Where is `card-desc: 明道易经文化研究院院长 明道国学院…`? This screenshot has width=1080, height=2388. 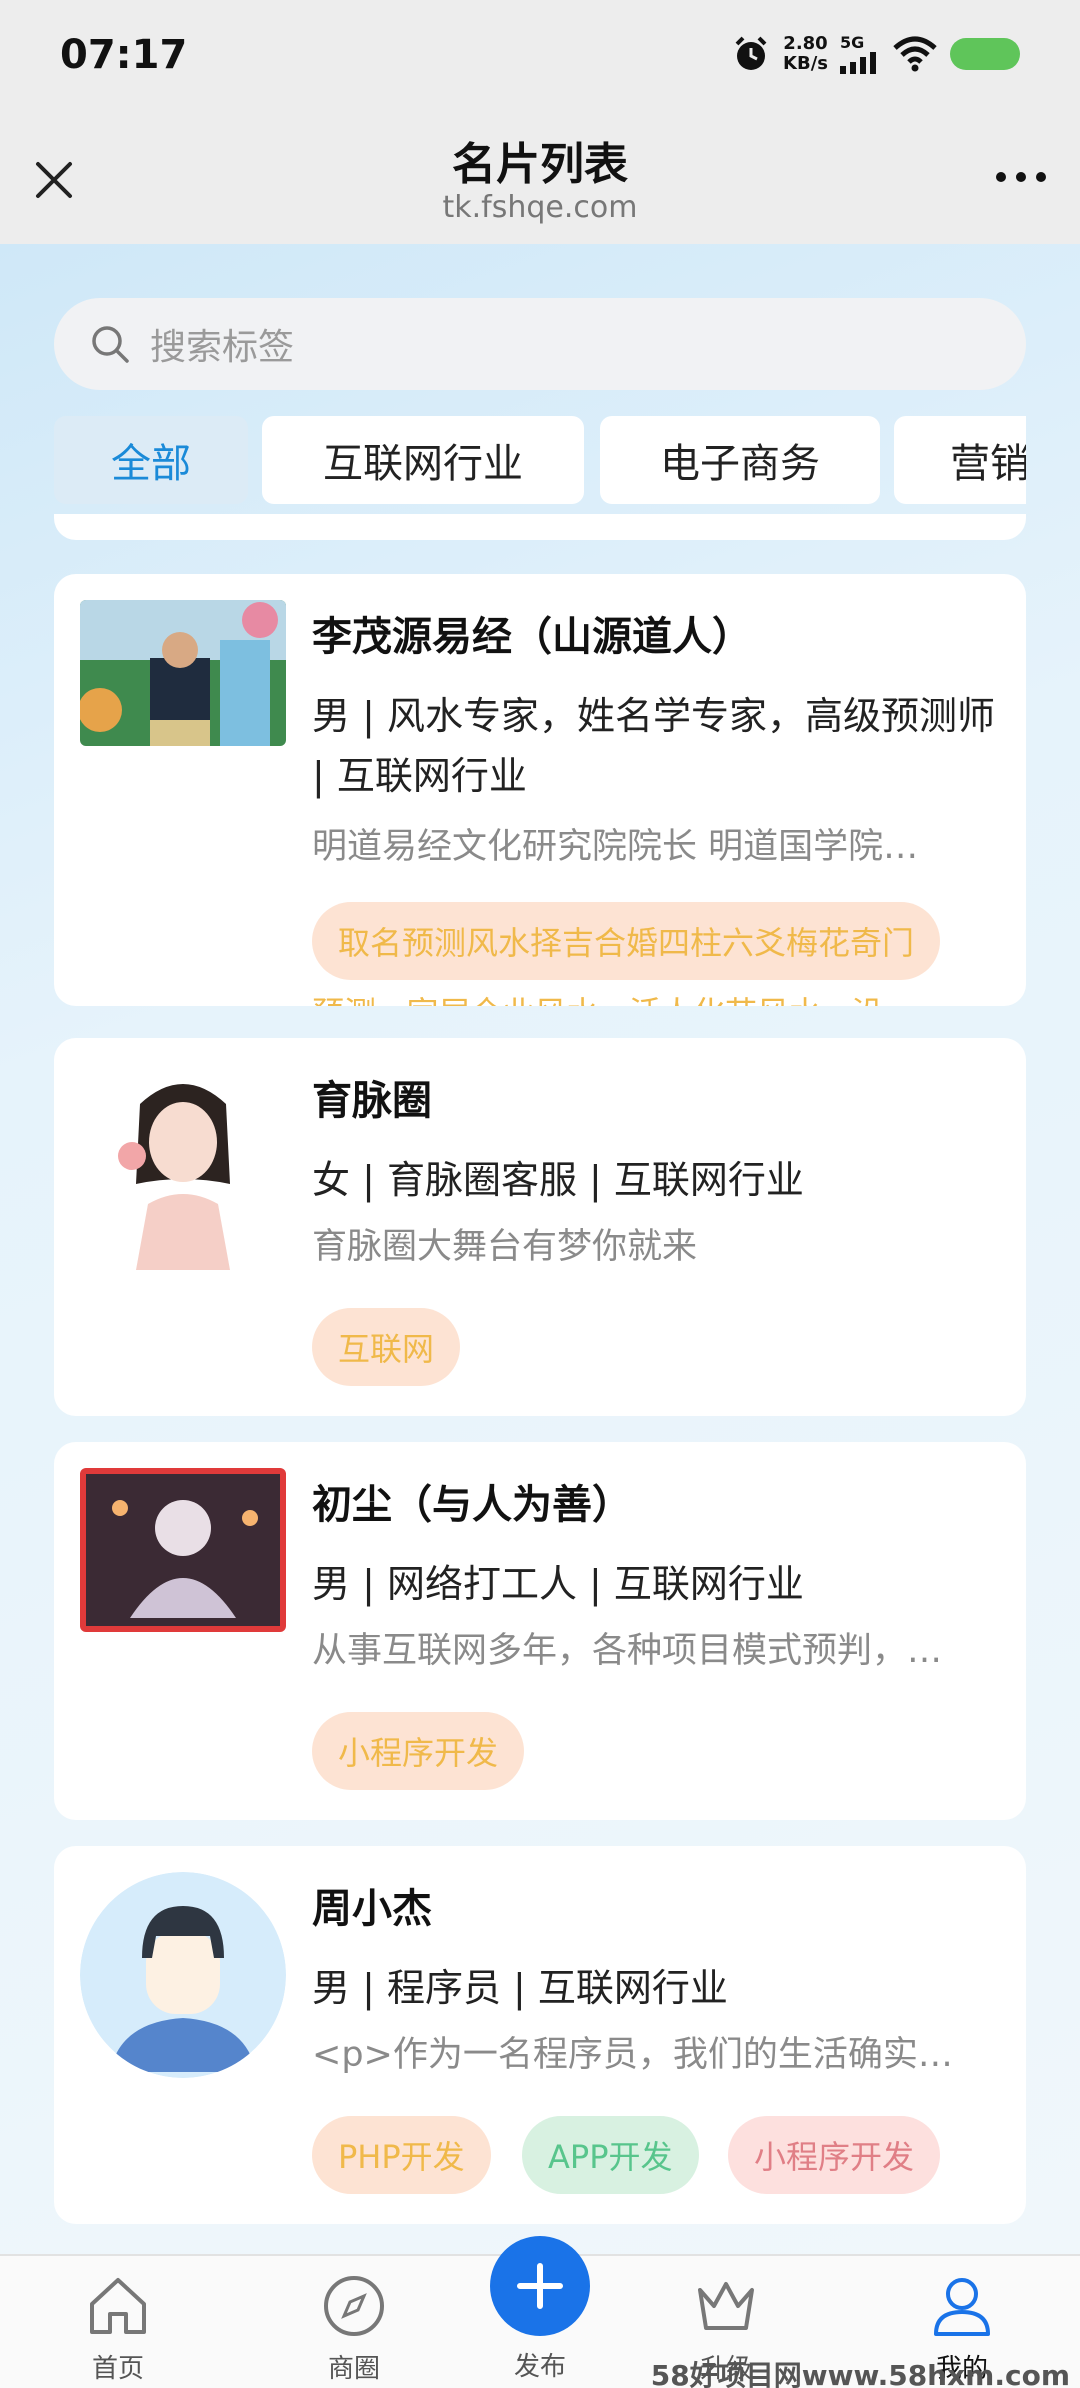 card-desc: 明道易经文化研究院院长 明道国学院… is located at coordinates (615, 847).